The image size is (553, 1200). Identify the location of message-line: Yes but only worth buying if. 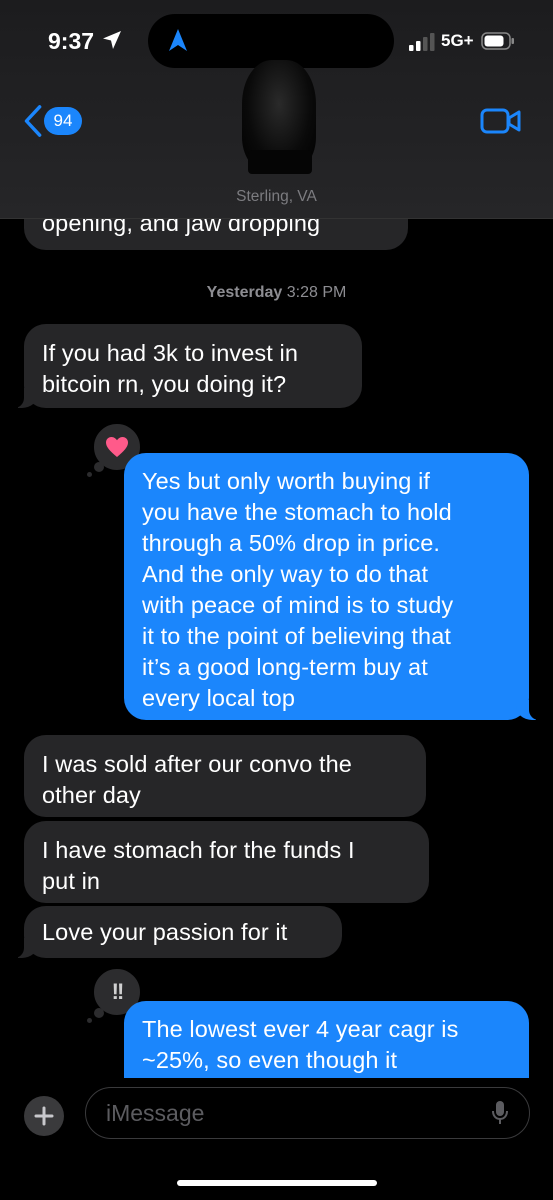
(286, 481).